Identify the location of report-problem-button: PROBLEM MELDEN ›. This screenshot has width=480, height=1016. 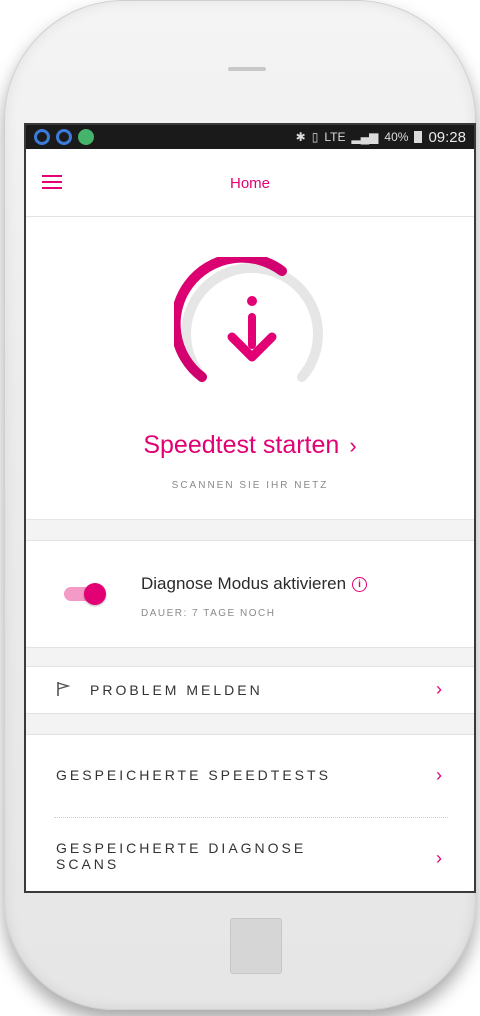
(250, 690).